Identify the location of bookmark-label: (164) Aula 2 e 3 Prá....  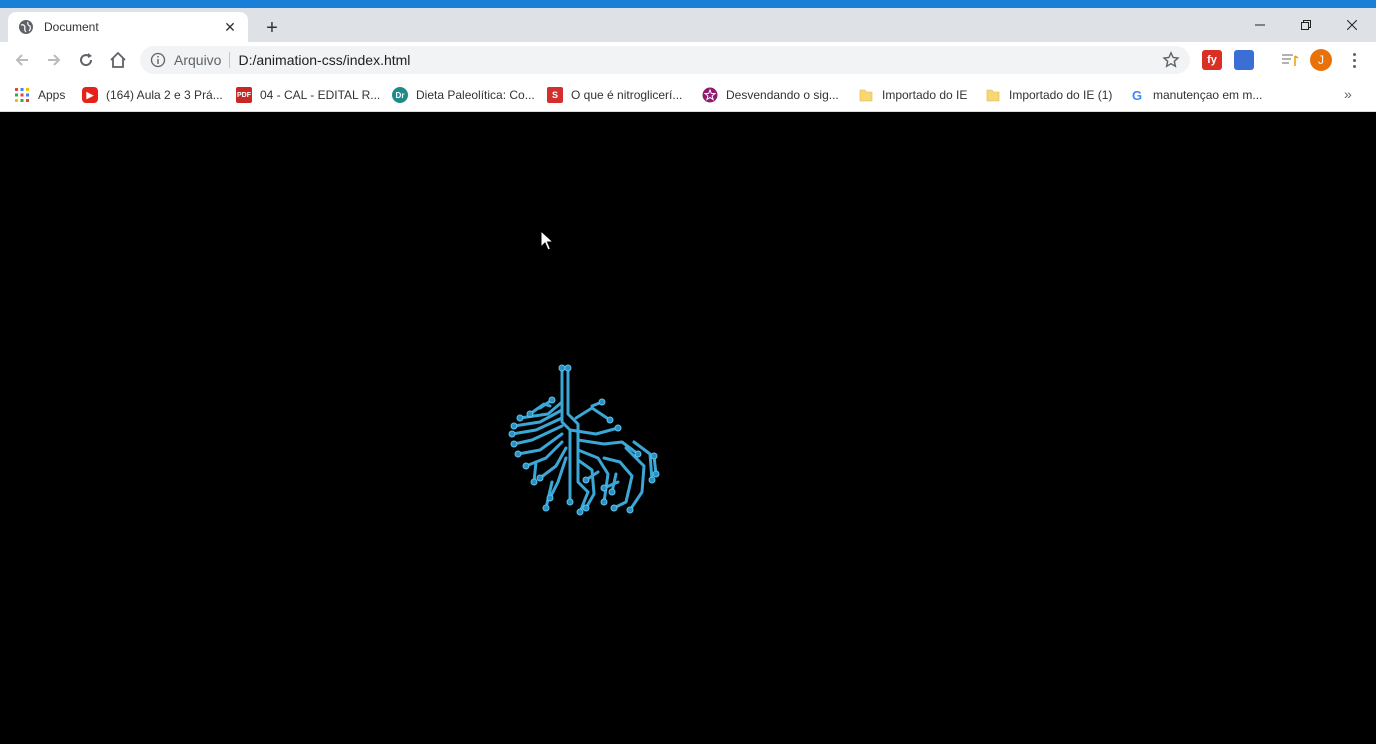
(164, 95).